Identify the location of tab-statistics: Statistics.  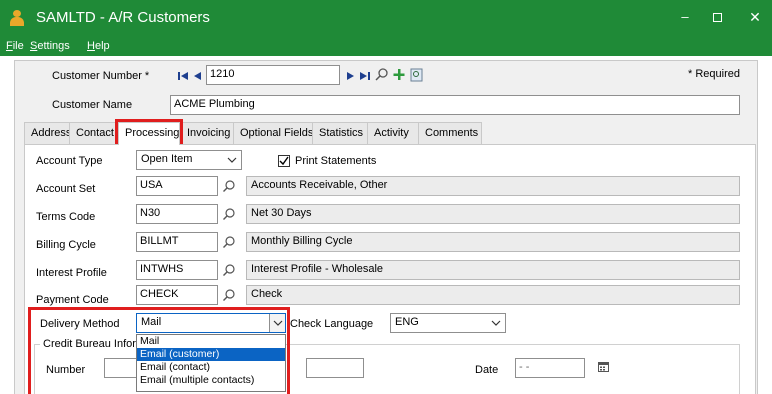
(340, 133).